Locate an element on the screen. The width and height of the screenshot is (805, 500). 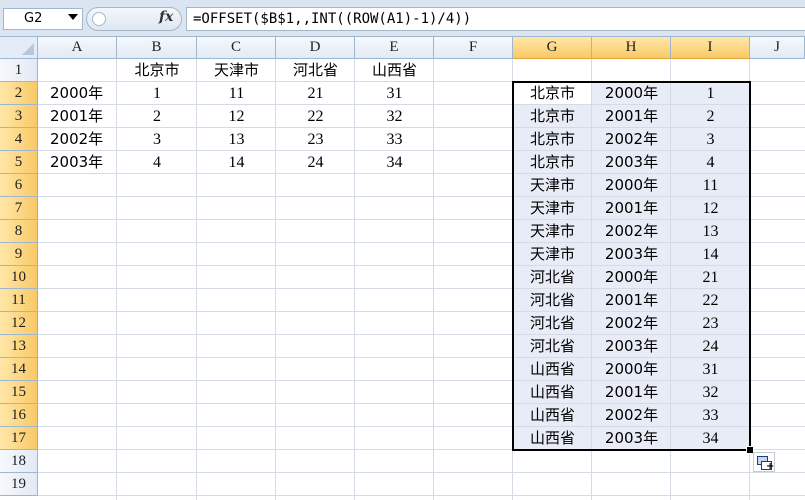
result-value-cell: 22 is located at coordinates (710, 300).